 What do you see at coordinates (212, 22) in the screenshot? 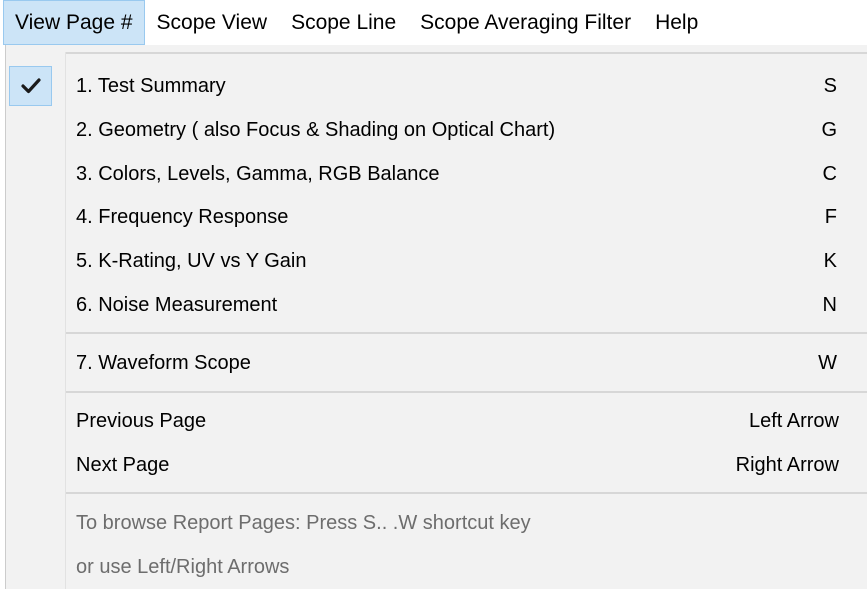
I see `menu-scope-view: Scope View` at bounding box center [212, 22].